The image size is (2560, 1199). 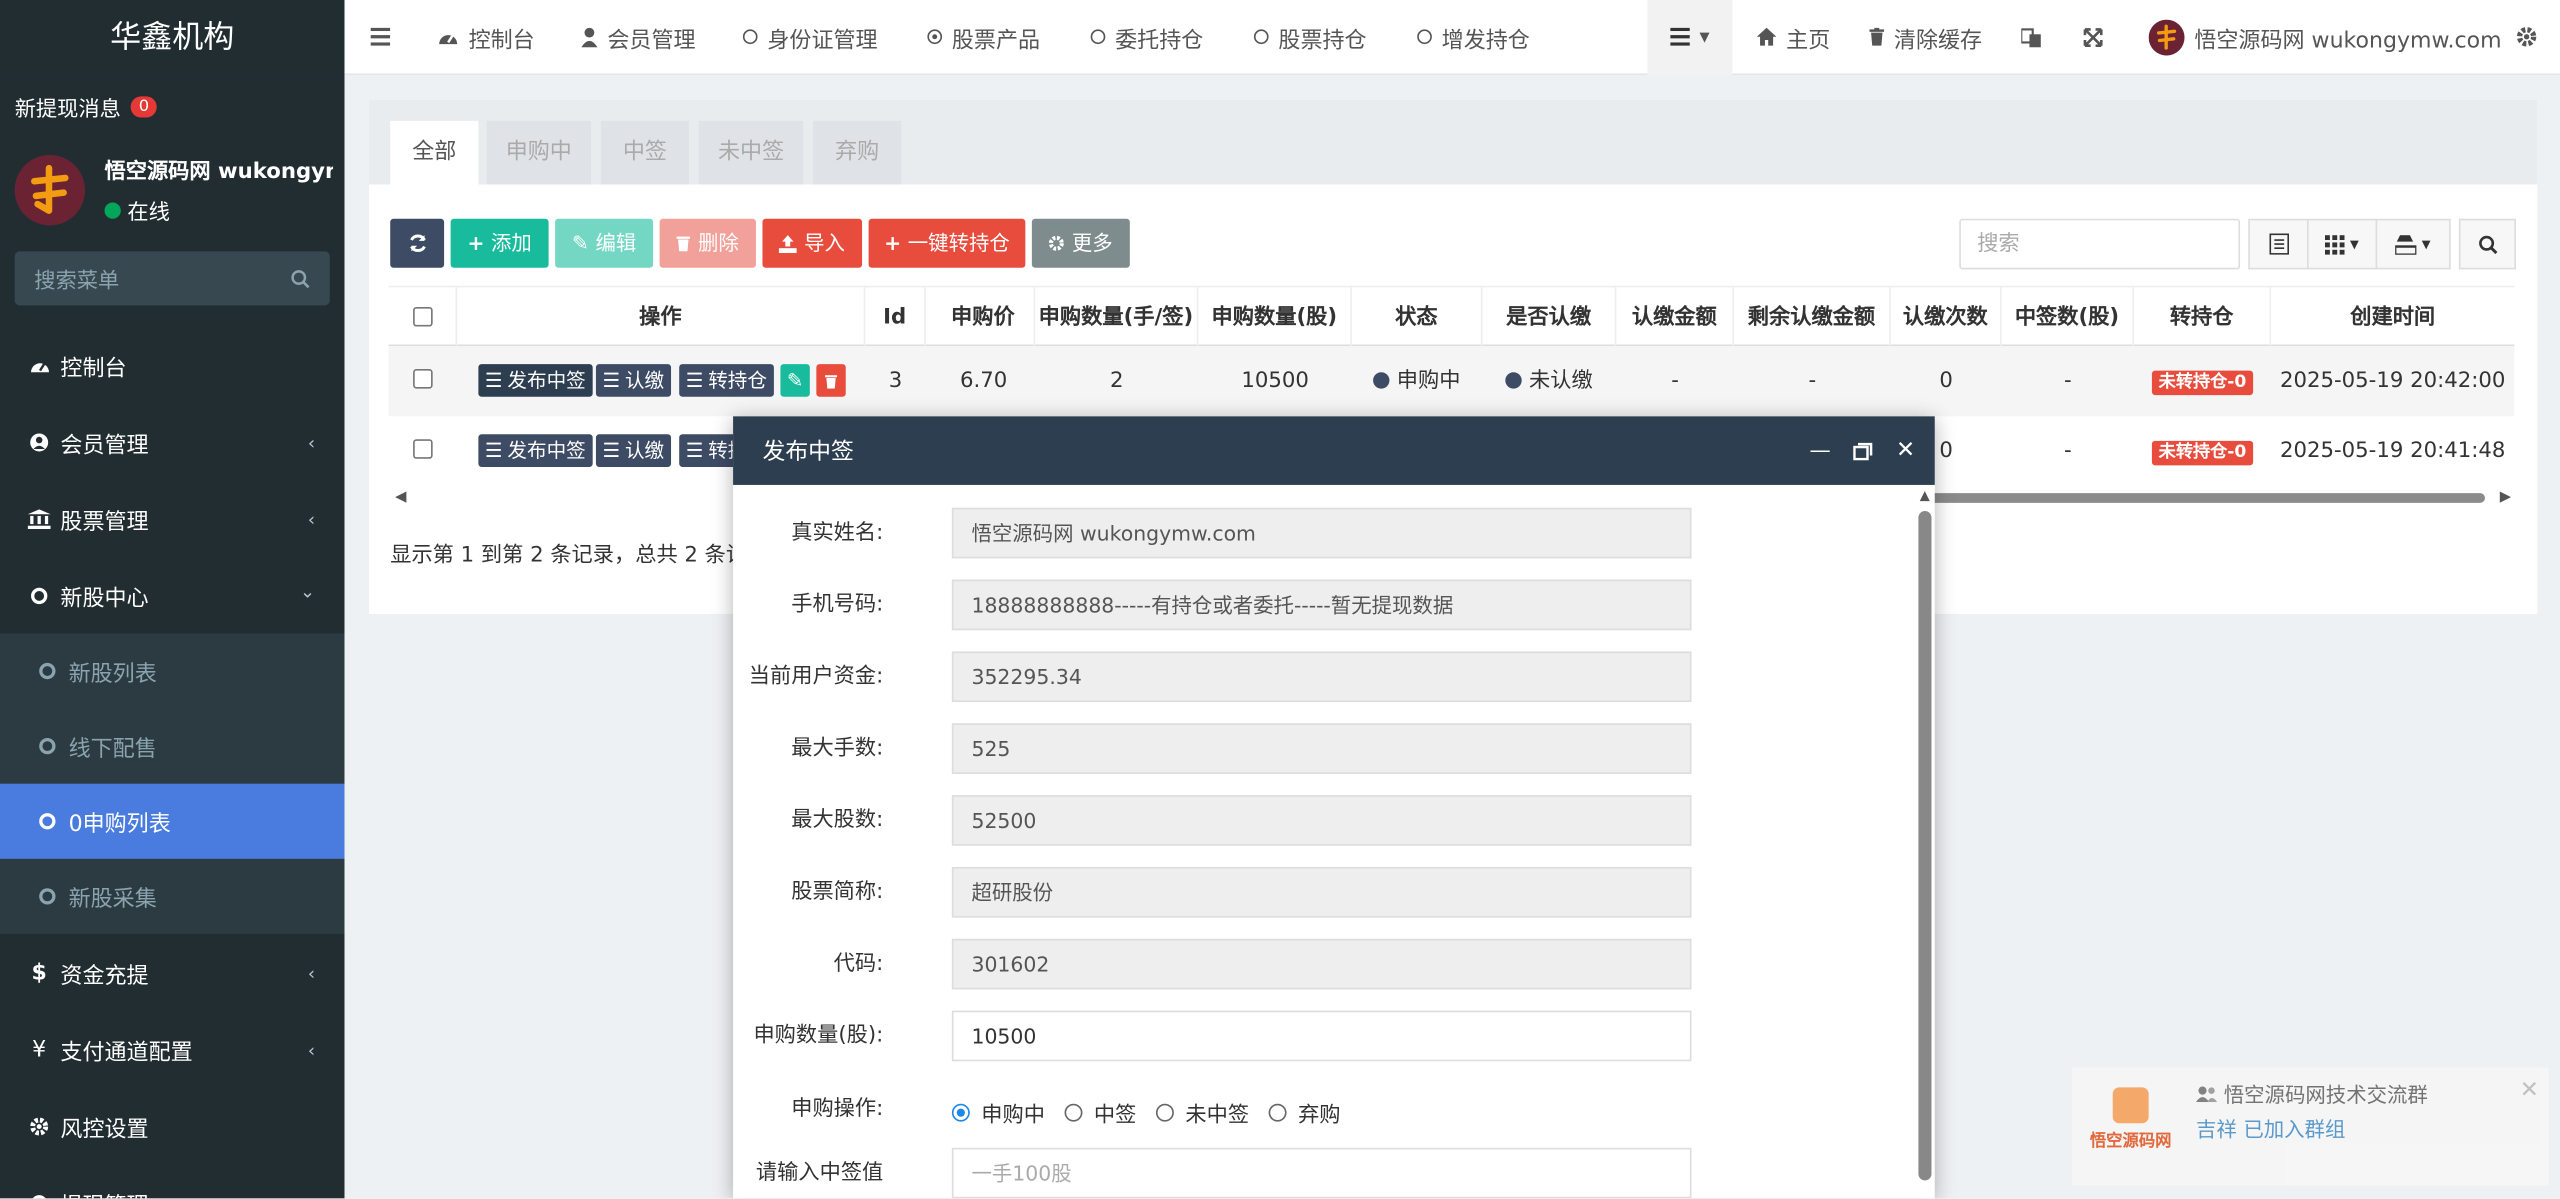 What do you see at coordinates (1202, 1112) in the screenshot?
I see `radio-not-won: 未中签` at bounding box center [1202, 1112].